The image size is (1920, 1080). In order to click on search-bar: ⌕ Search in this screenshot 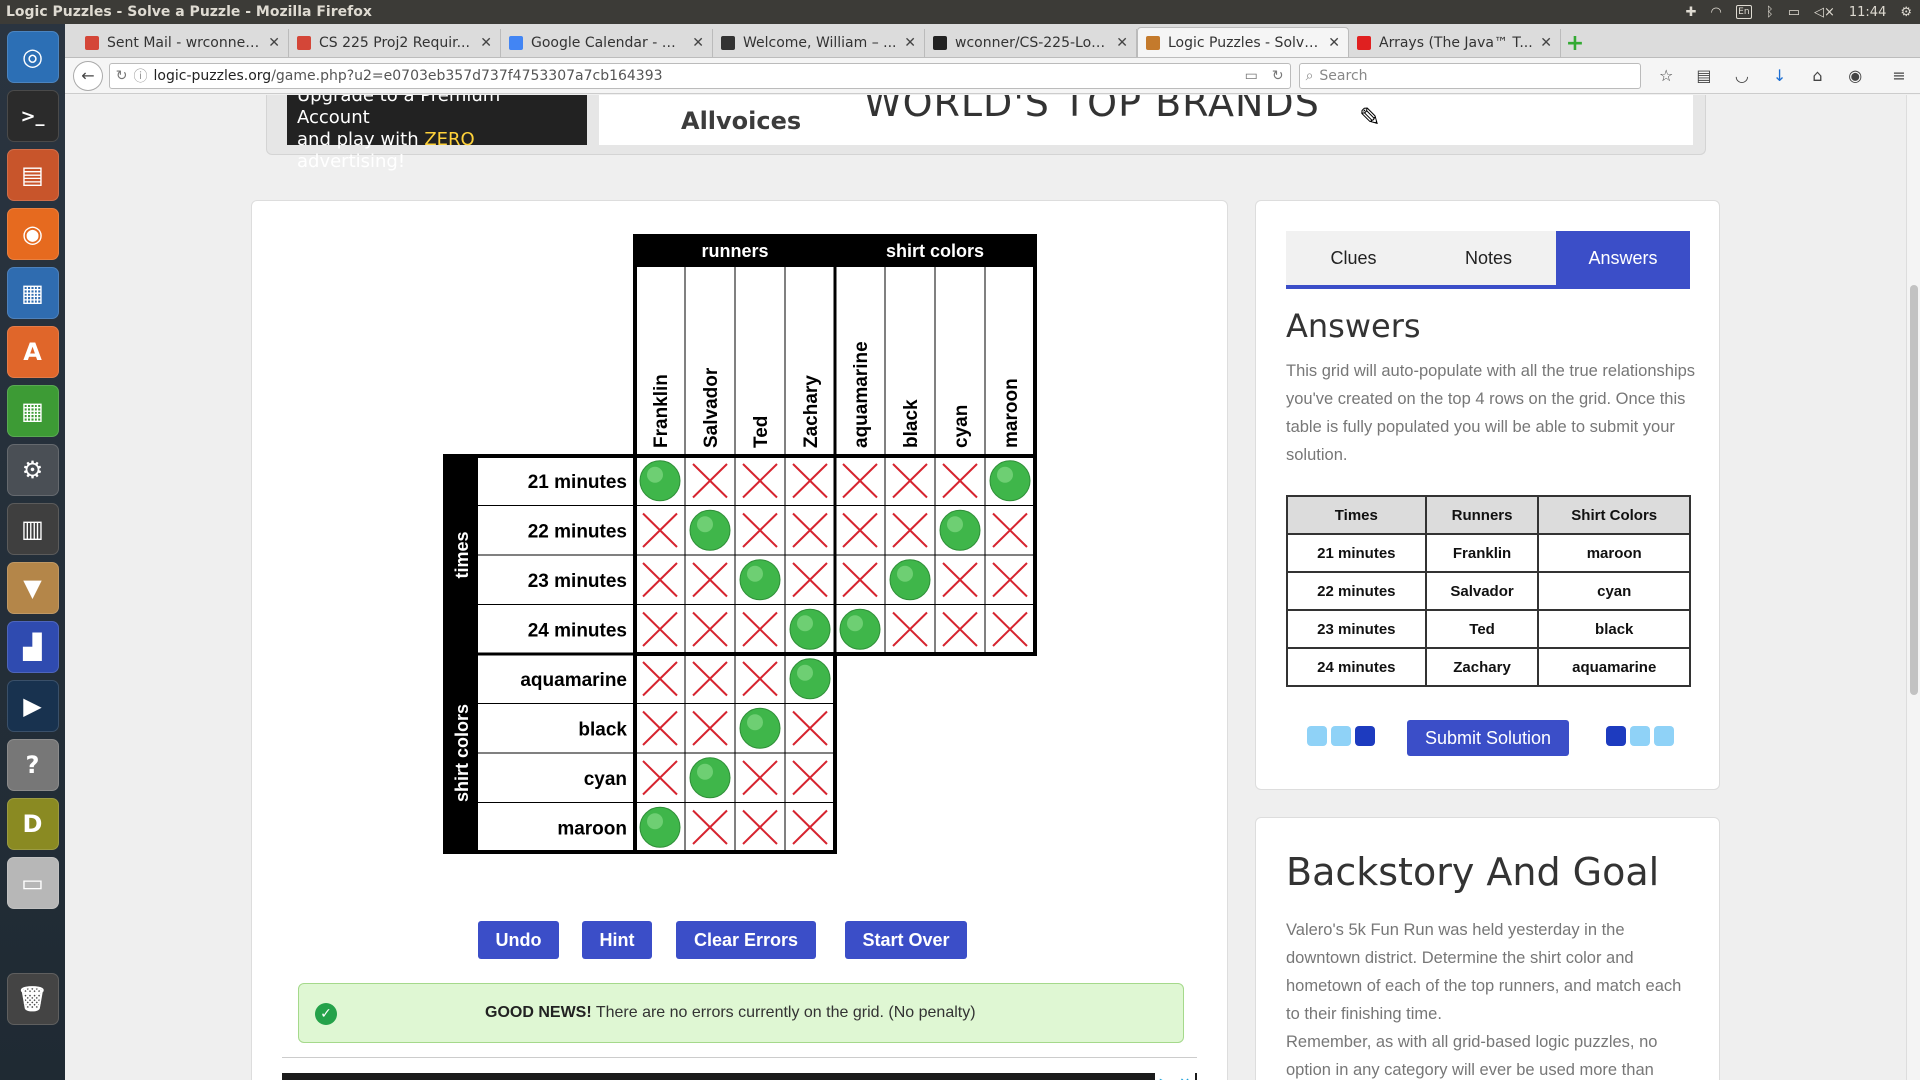, I will do `click(1470, 75)`.